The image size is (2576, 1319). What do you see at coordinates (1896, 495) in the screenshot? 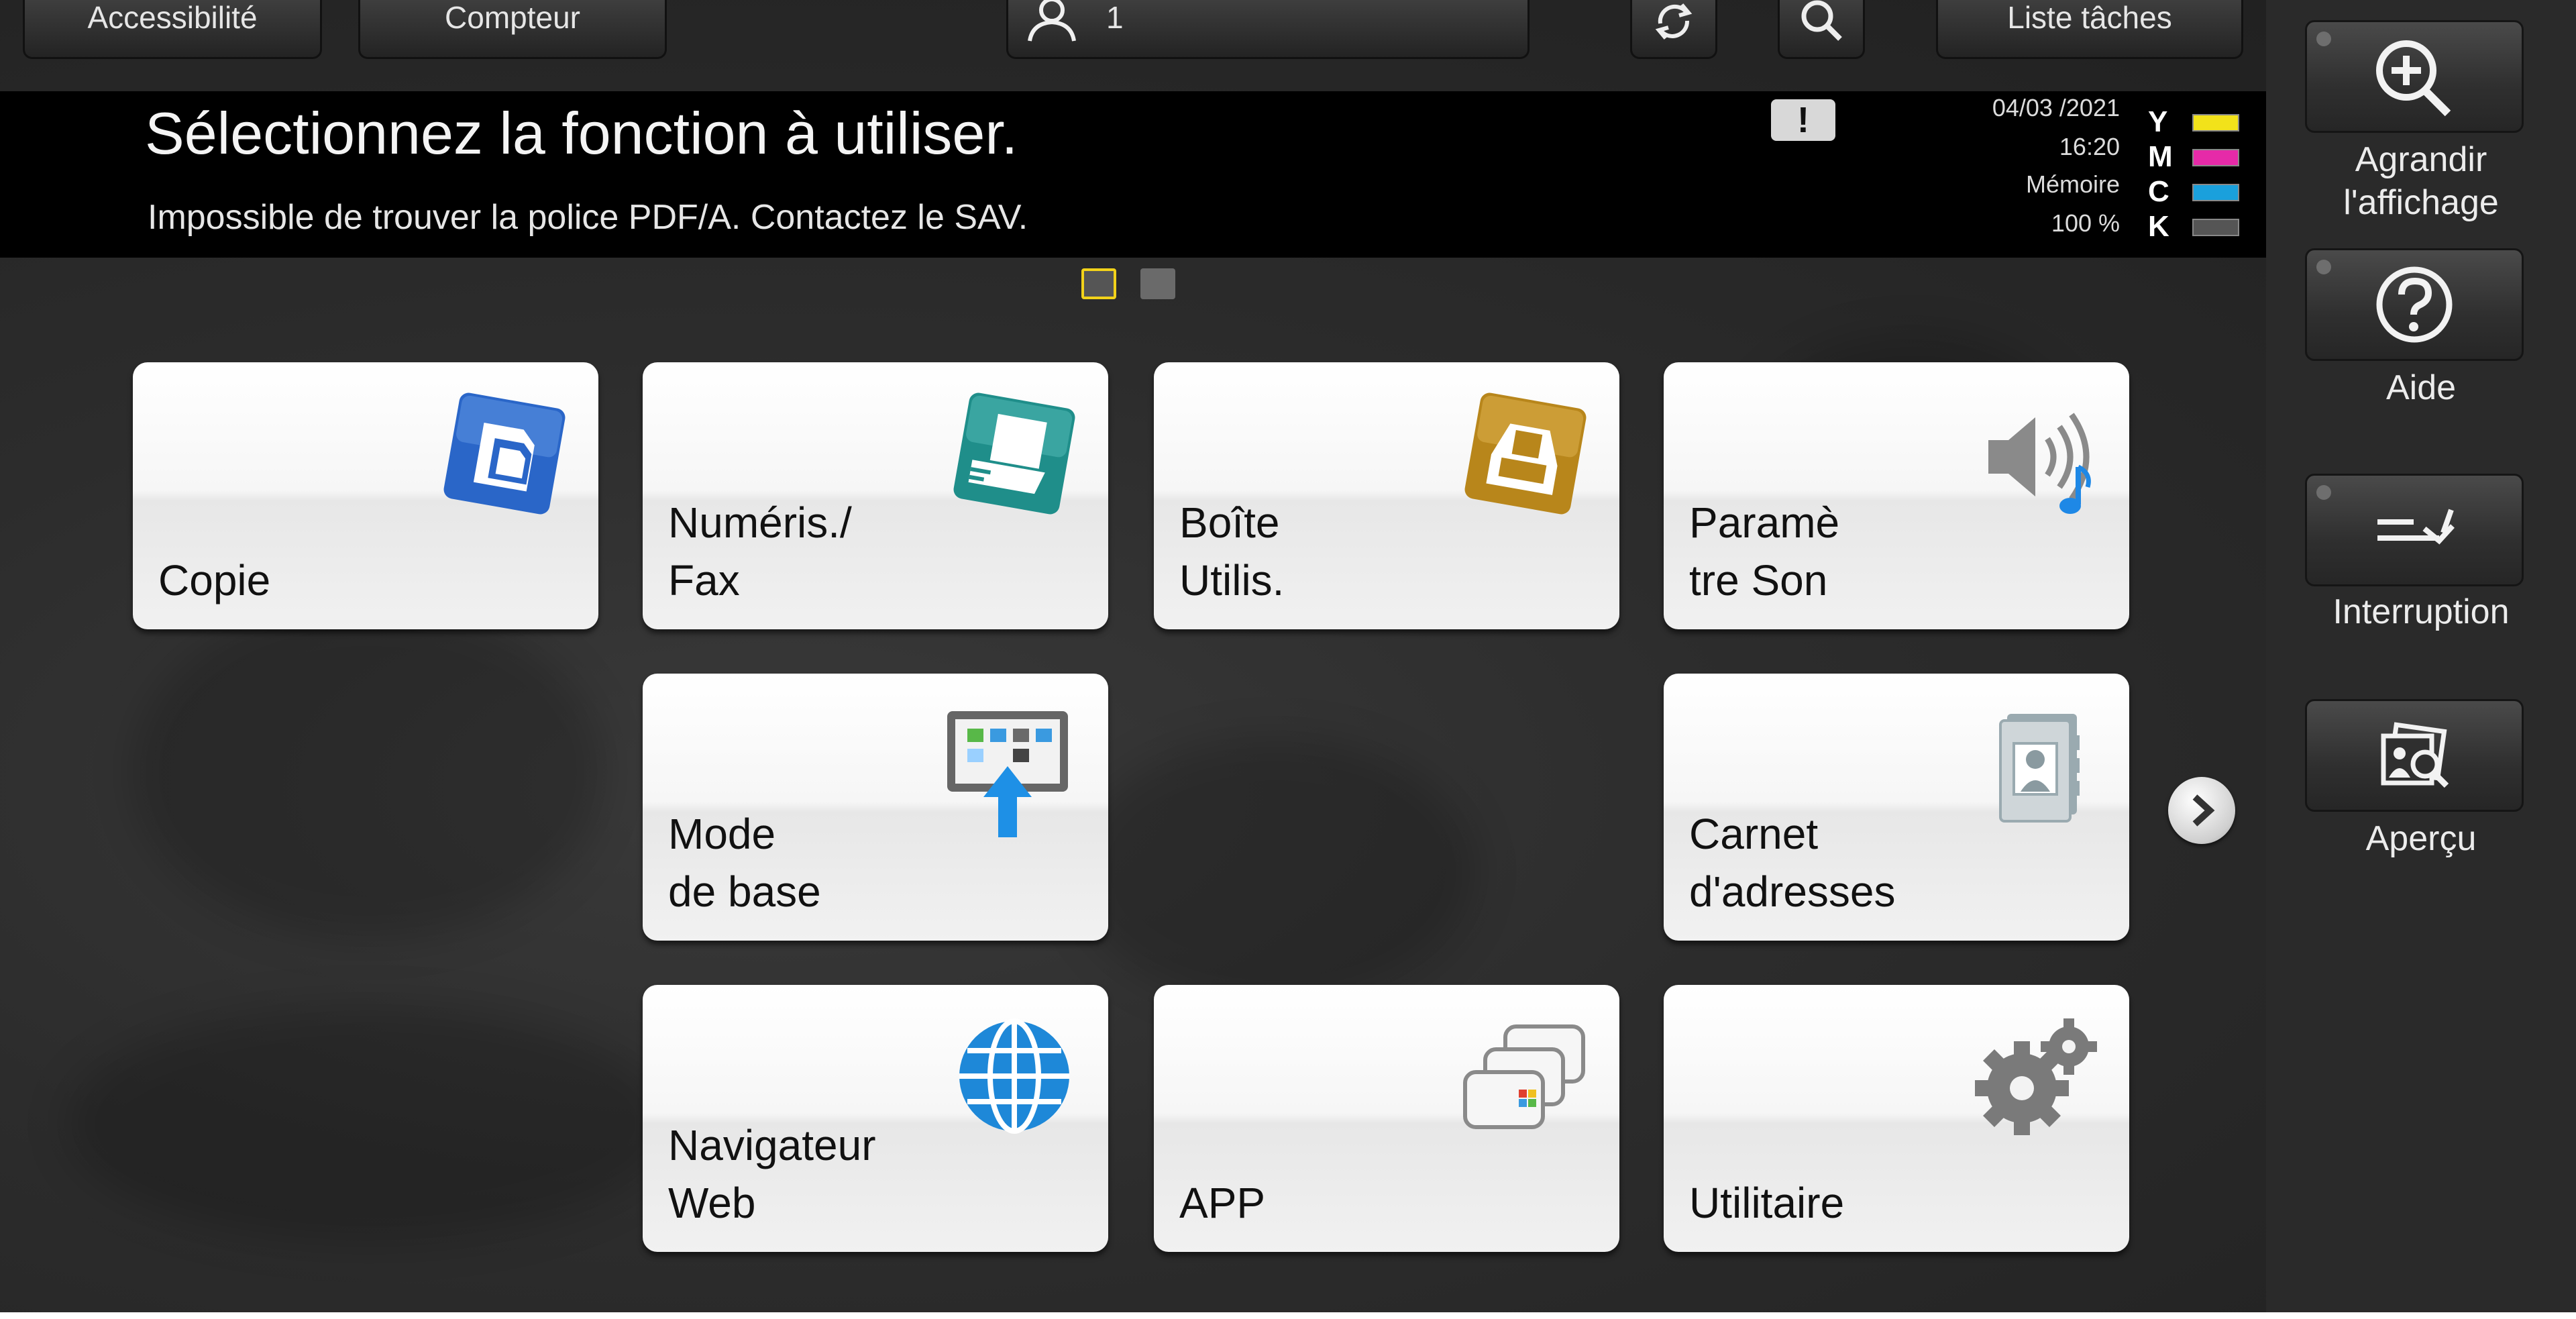
I see `tile-parametre-son: Paramè tre Son` at bounding box center [1896, 495].